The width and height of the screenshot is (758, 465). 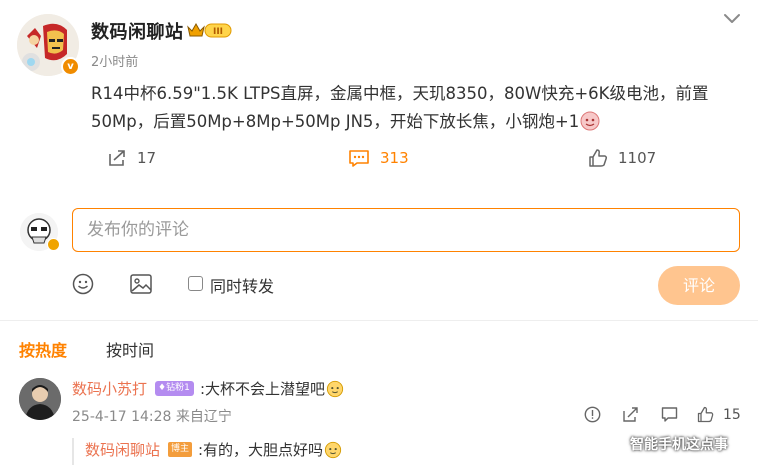 I want to click on reply-indent-bar, so click(x=73, y=451).